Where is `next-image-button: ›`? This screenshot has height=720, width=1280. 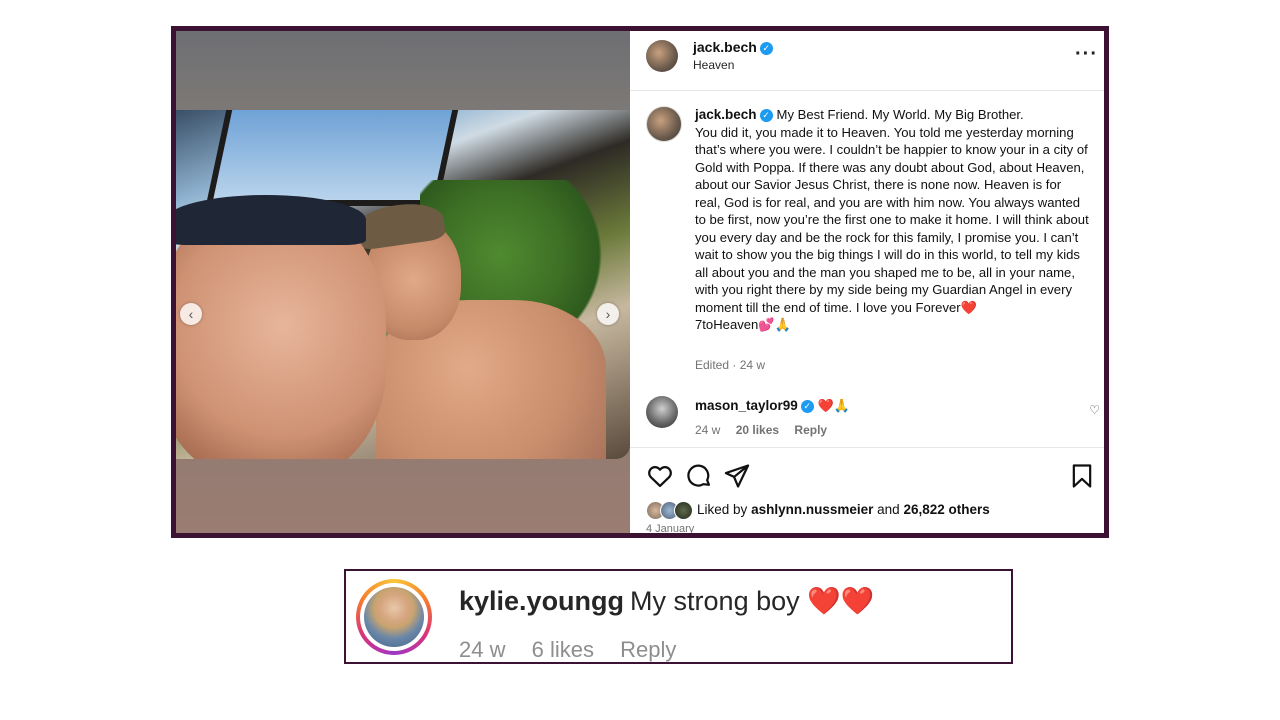
next-image-button: › is located at coordinates (608, 314).